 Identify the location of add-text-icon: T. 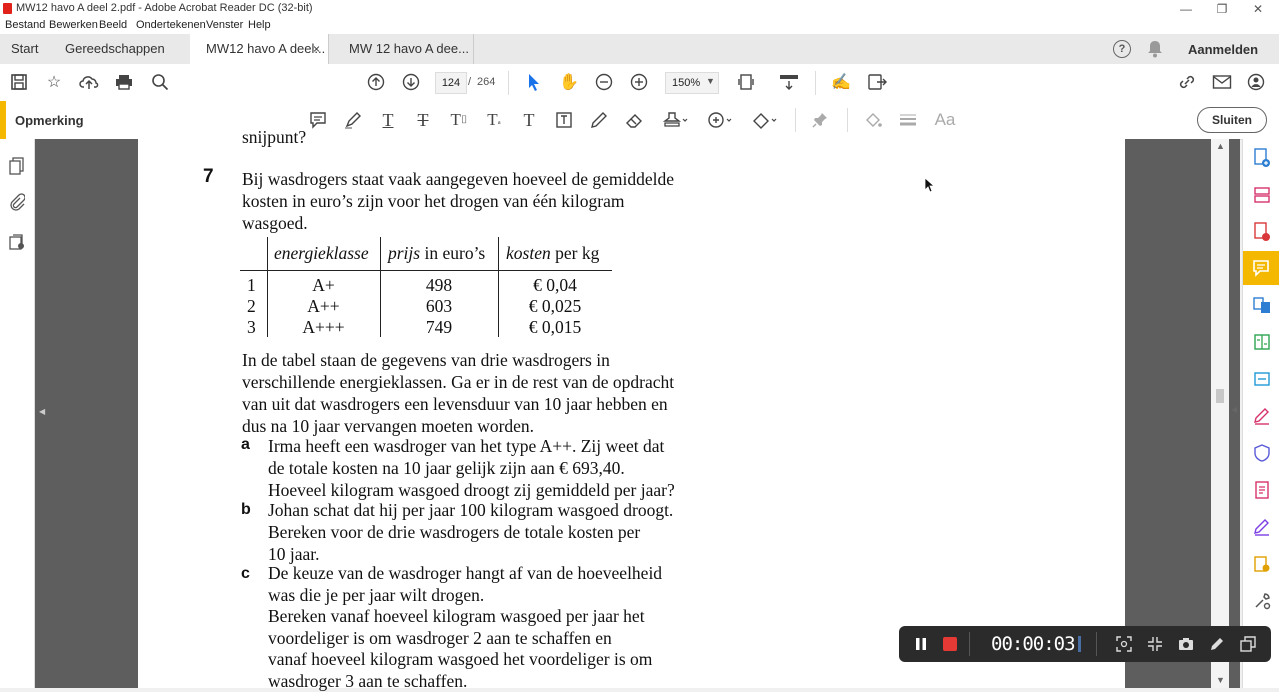
(529, 120).